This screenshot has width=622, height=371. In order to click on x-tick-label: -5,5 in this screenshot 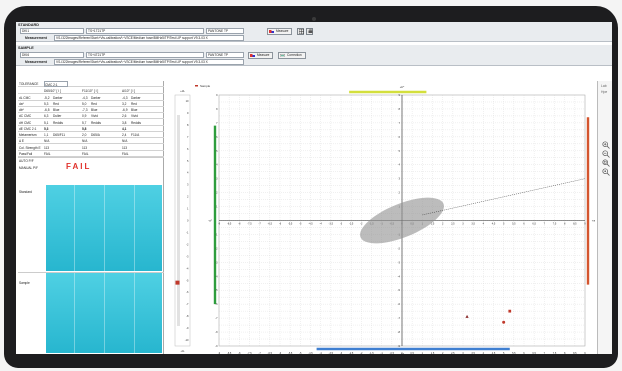, I will do `click(290, 224)`.